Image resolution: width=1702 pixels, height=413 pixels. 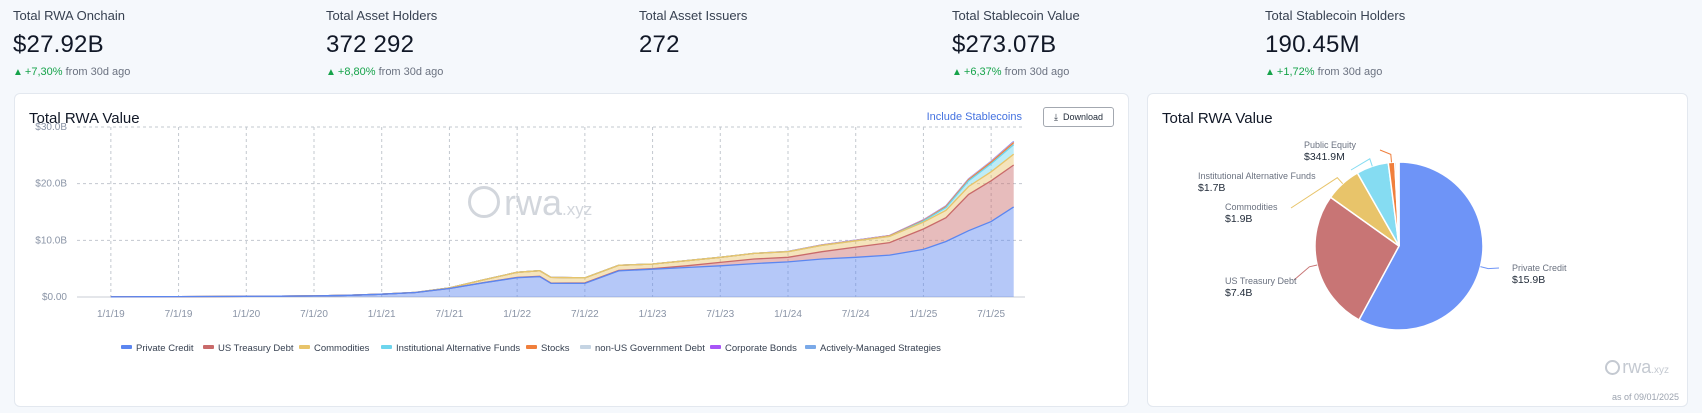 I want to click on stat-label: Total RWA Onchain, so click(x=69, y=15).